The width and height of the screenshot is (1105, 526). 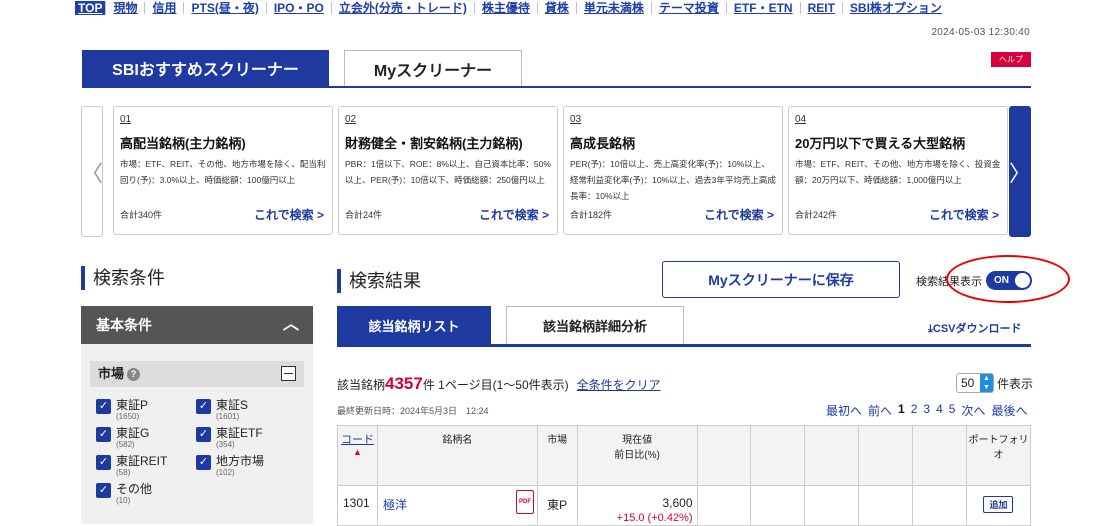 What do you see at coordinates (781, 279) in the screenshot?
I see `save-to-my-screener-button: Myスクリーナーに保存` at bounding box center [781, 279].